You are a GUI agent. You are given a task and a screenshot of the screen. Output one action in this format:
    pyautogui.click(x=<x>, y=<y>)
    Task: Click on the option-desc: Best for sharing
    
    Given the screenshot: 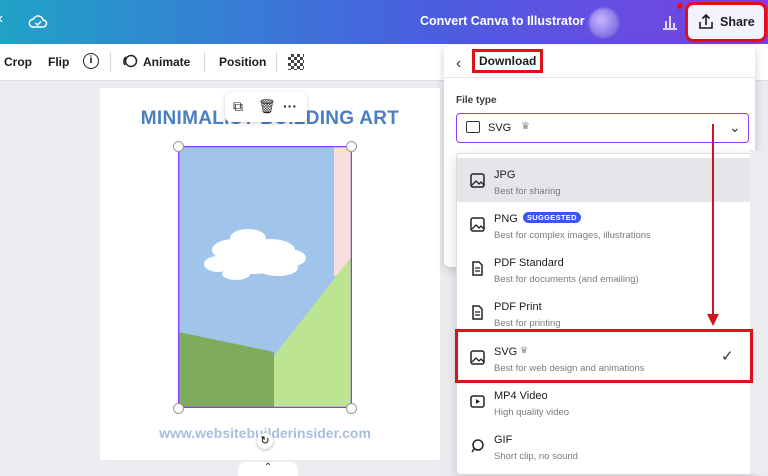 What is the action you would take?
    pyautogui.click(x=527, y=191)
    